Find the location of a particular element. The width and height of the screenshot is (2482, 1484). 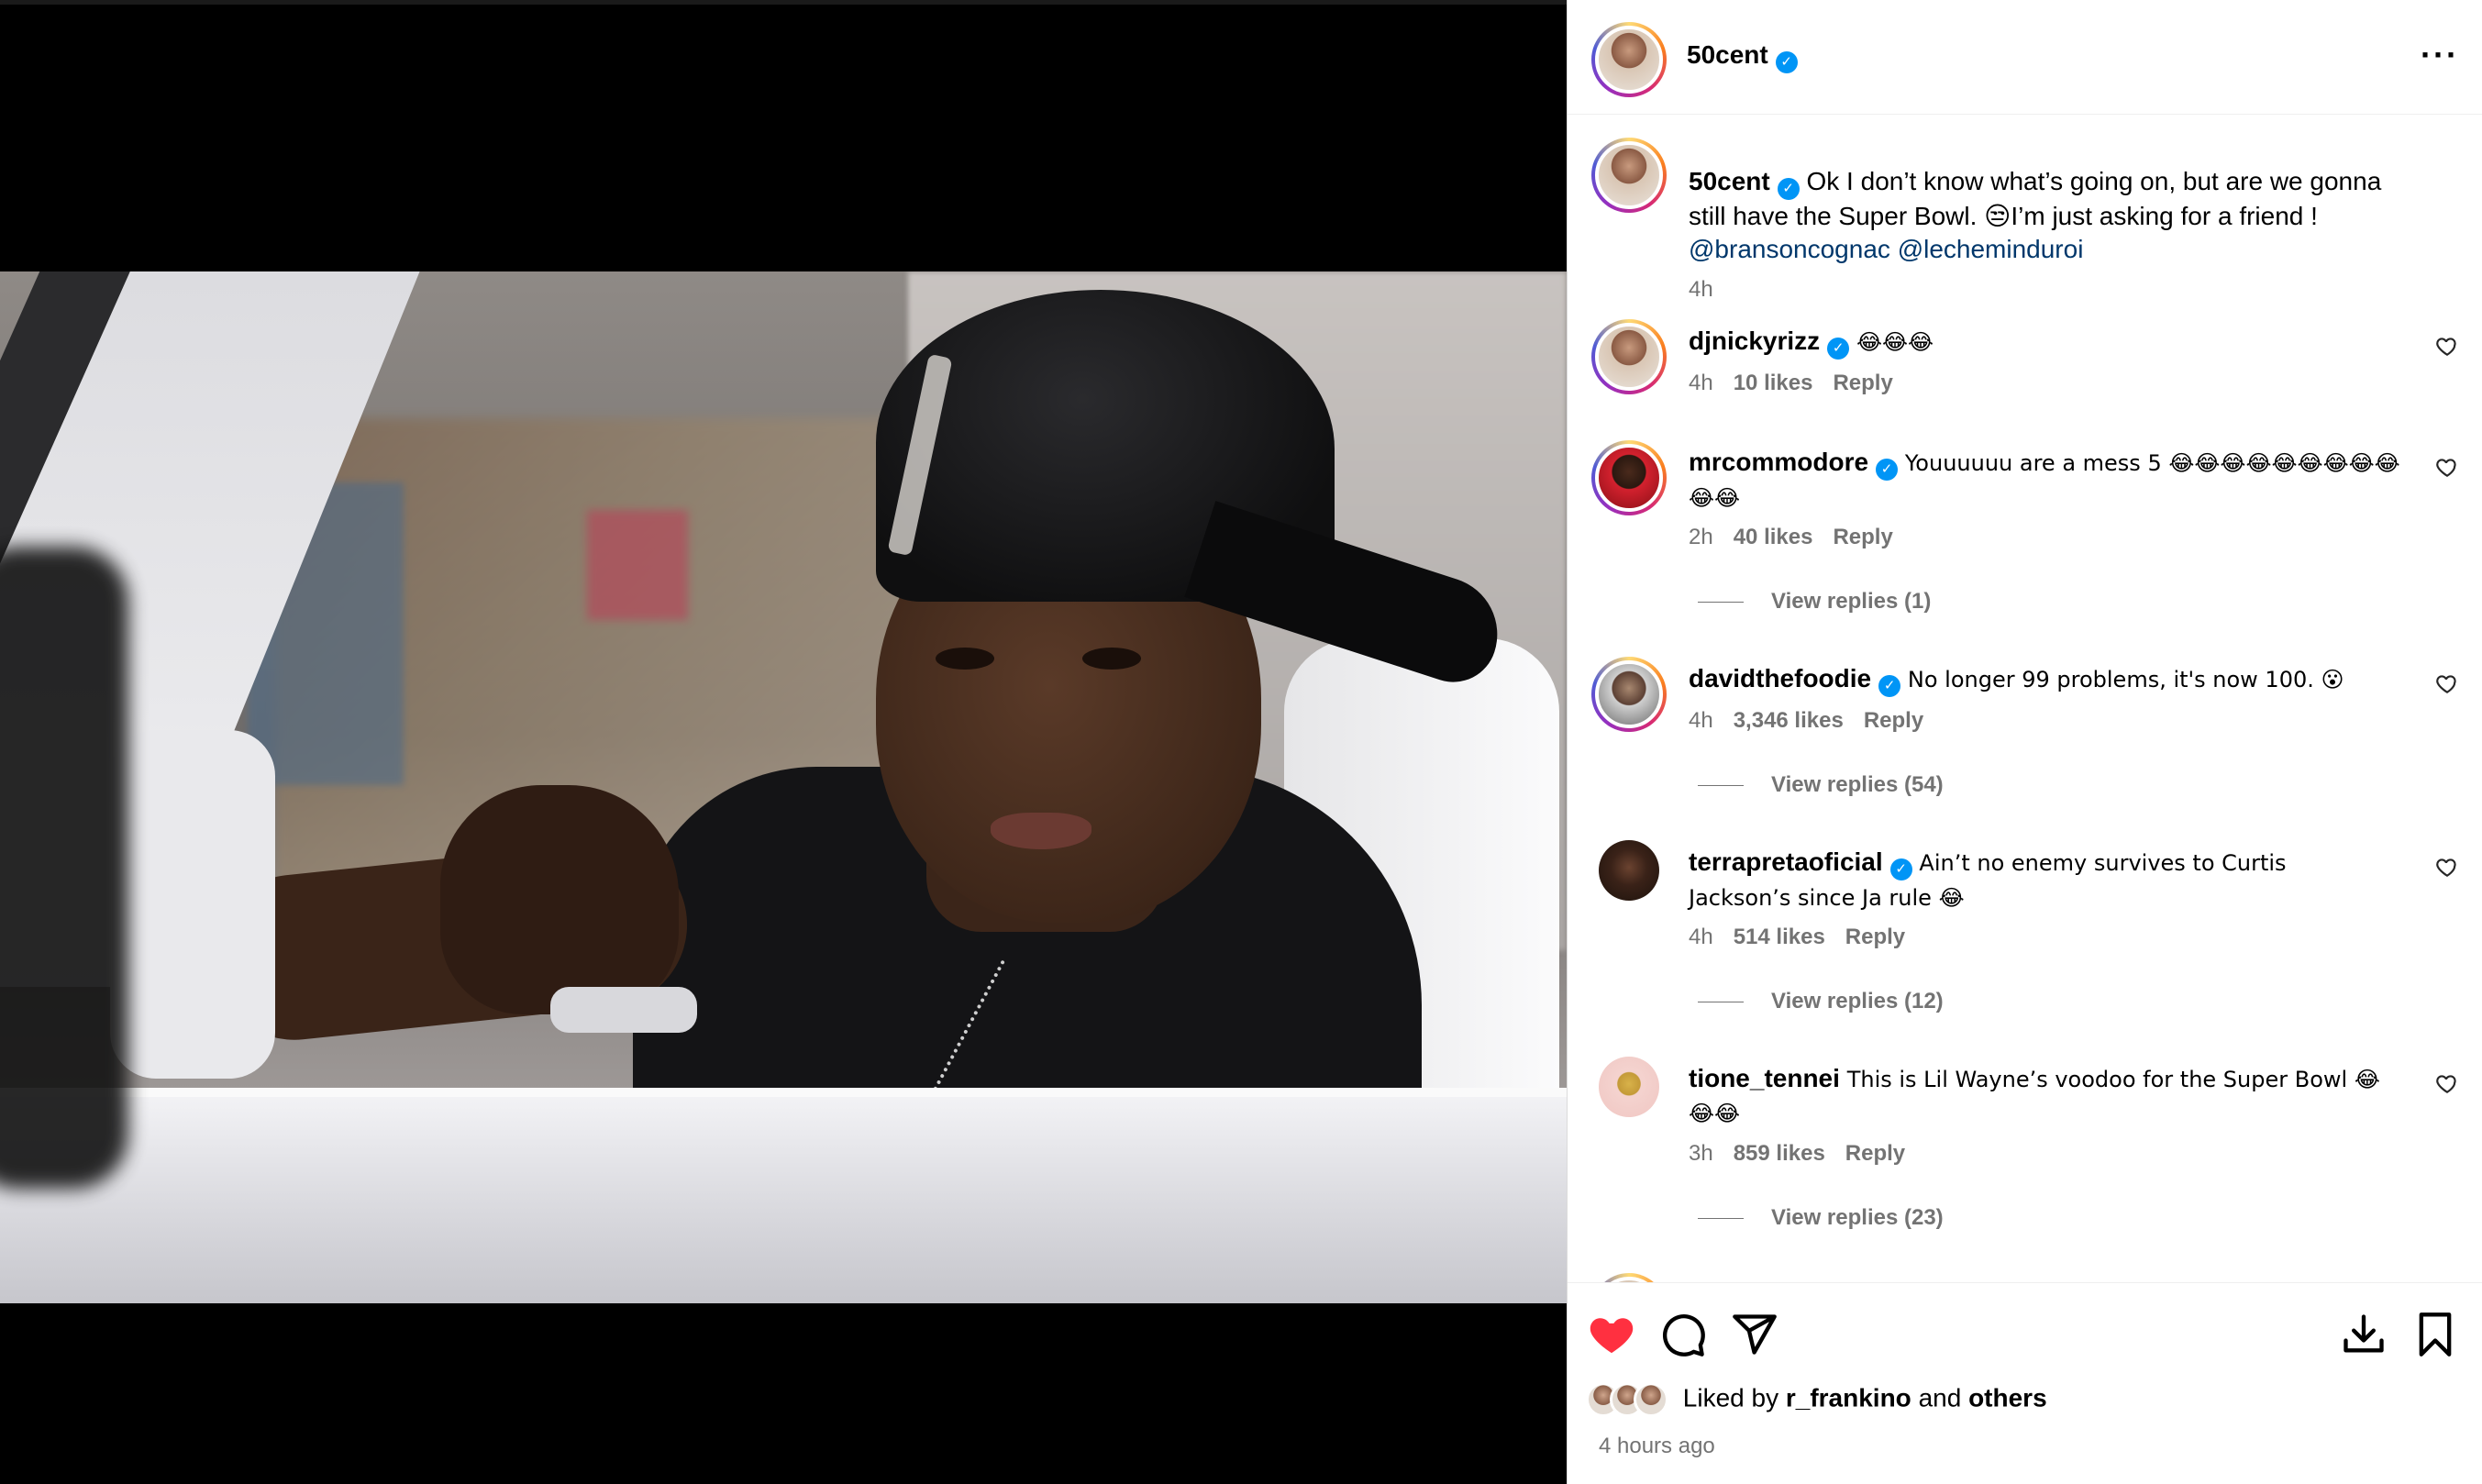

comment-likes: 859 likes is located at coordinates (1779, 1153).